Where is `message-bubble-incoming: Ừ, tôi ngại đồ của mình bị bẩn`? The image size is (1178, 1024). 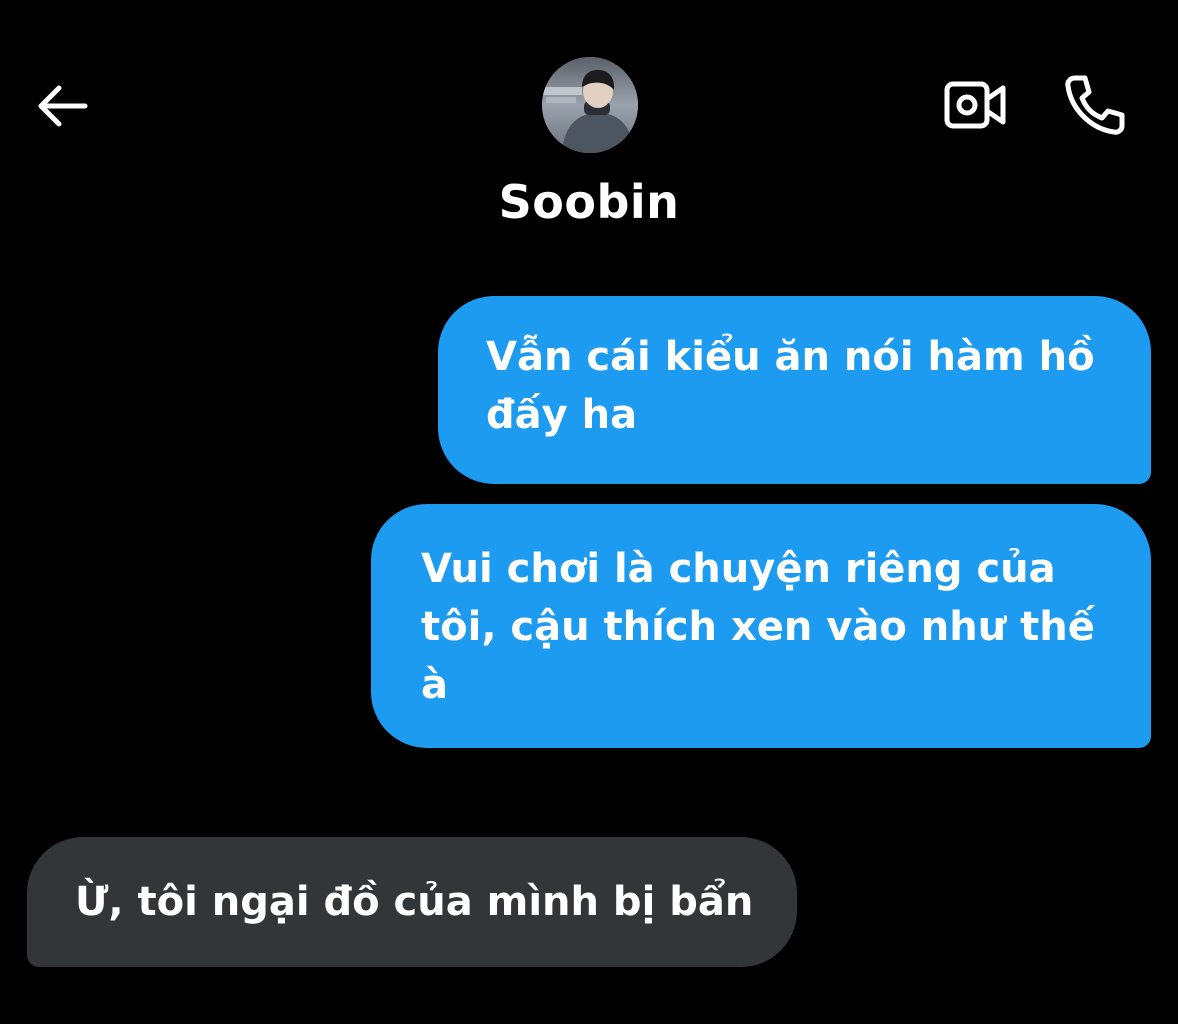 message-bubble-incoming: Ừ, tôi ngại đồ của mình bị bẩn is located at coordinates (412, 902).